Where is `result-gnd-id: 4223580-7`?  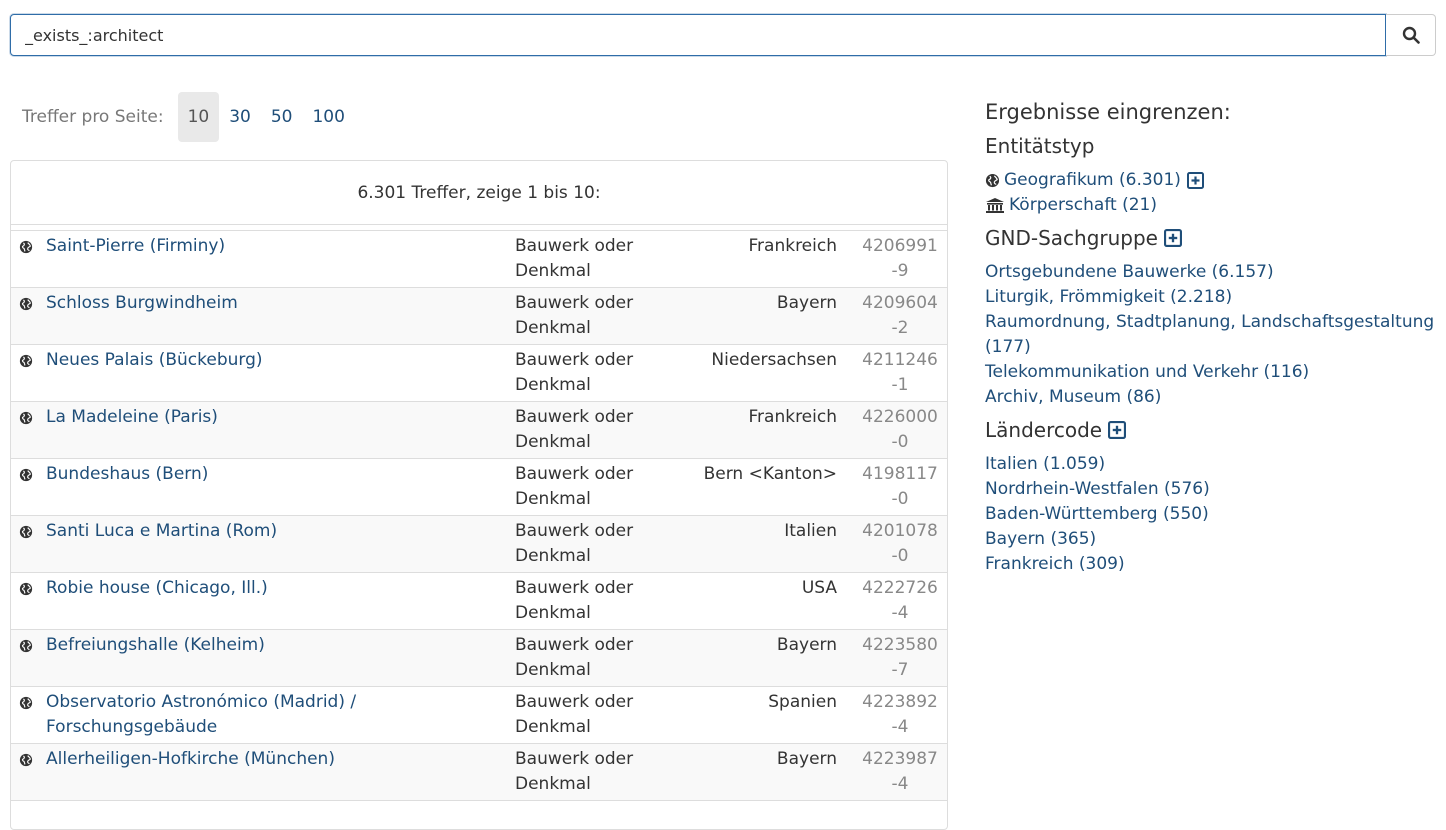 result-gnd-id: 4223580-7 is located at coordinates (900, 657).